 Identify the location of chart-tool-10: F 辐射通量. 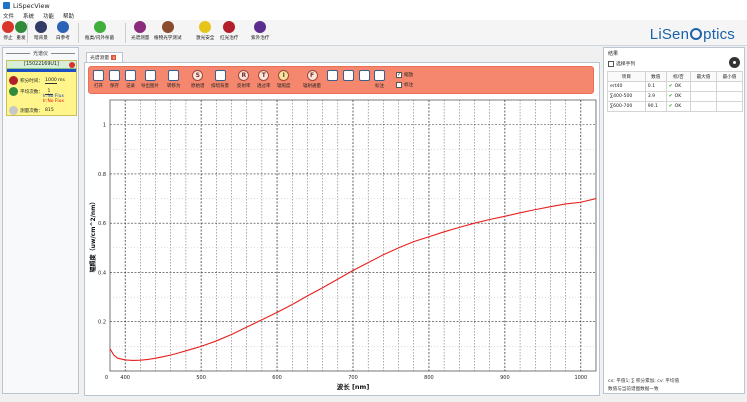
(312, 79).